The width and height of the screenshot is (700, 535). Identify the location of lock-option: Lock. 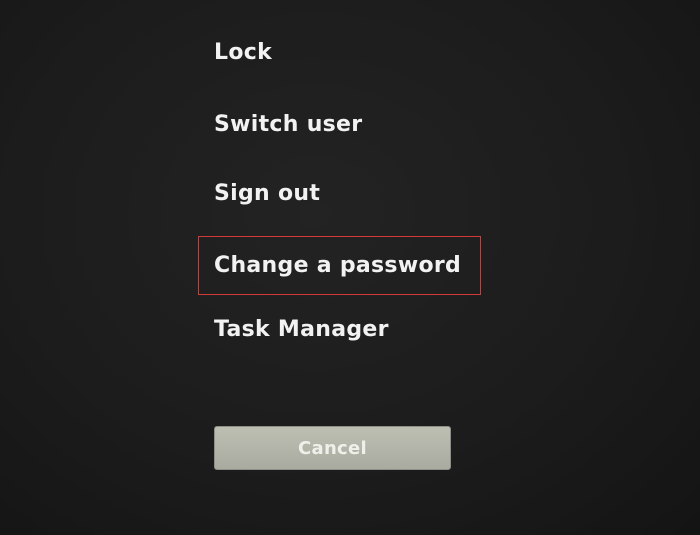
(243, 52).